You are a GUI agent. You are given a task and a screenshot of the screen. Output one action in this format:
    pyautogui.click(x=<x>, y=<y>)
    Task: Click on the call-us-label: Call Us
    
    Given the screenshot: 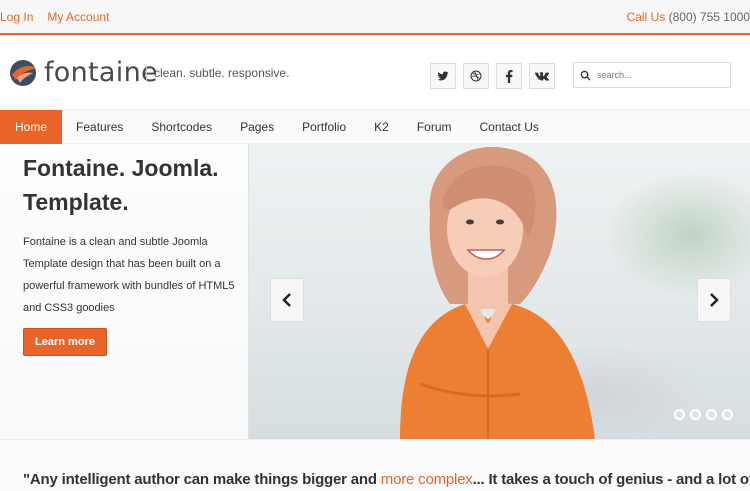 What is the action you would take?
    pyautogui.click(x=646, y=17)
    